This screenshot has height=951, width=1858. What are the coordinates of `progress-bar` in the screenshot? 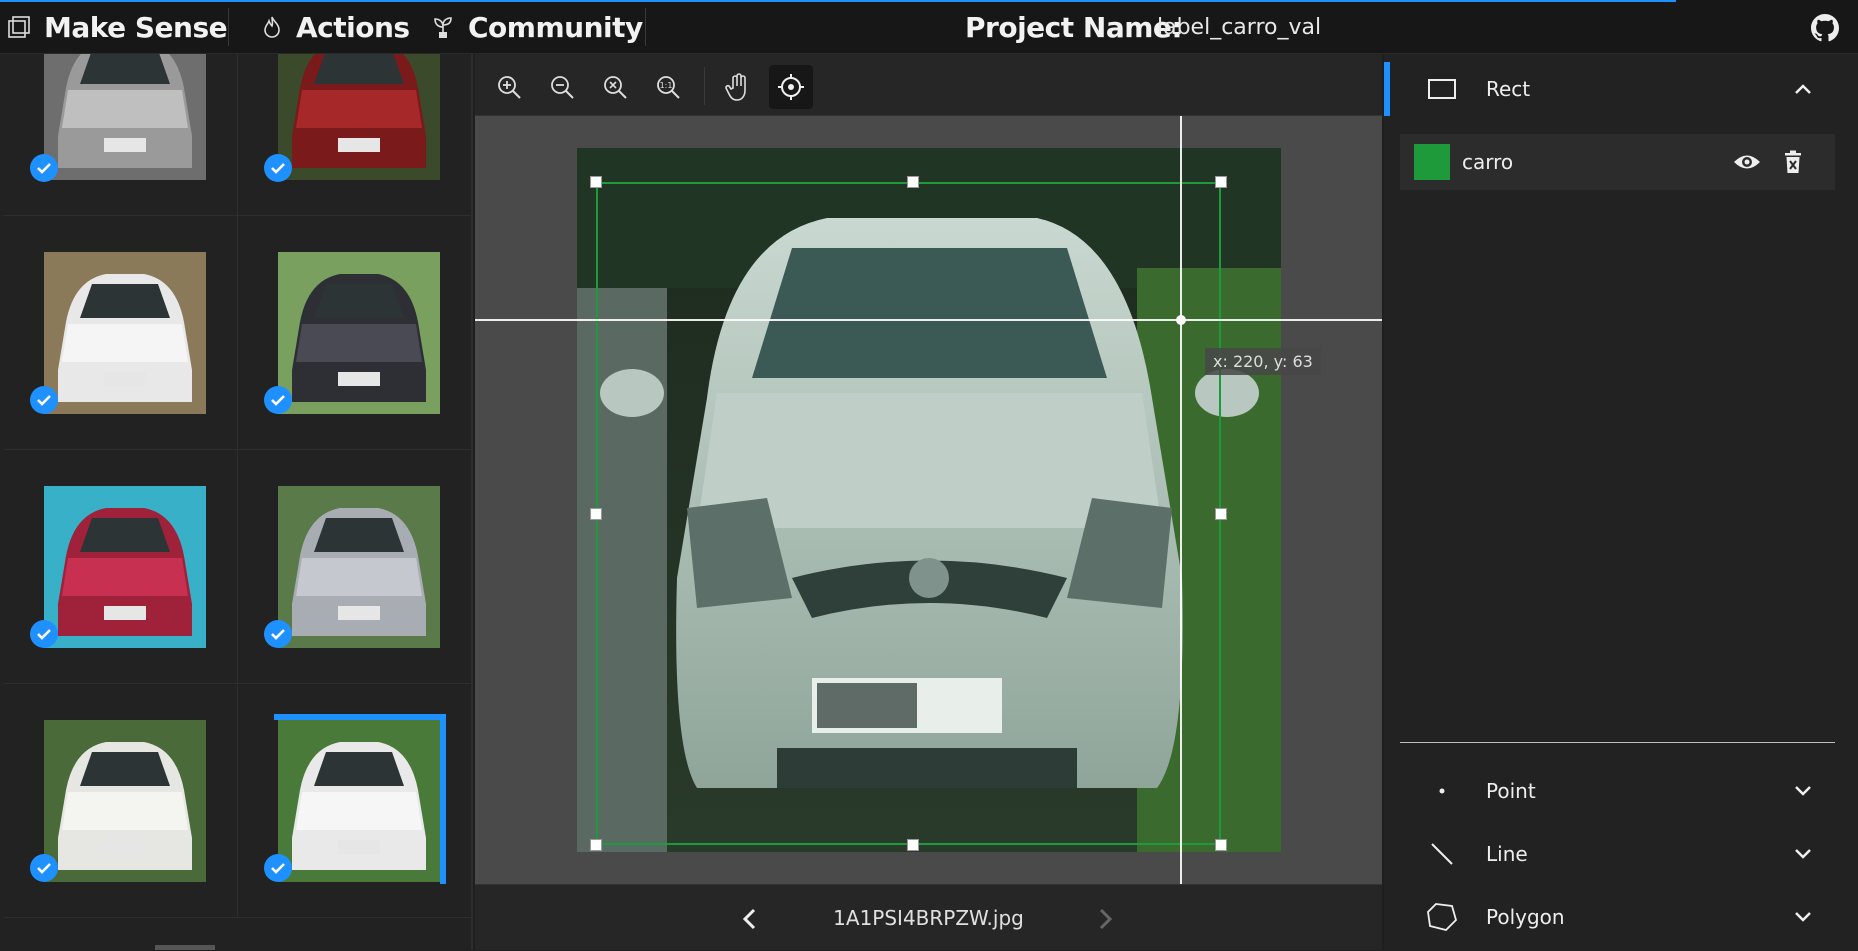 It's located at (838, 1).